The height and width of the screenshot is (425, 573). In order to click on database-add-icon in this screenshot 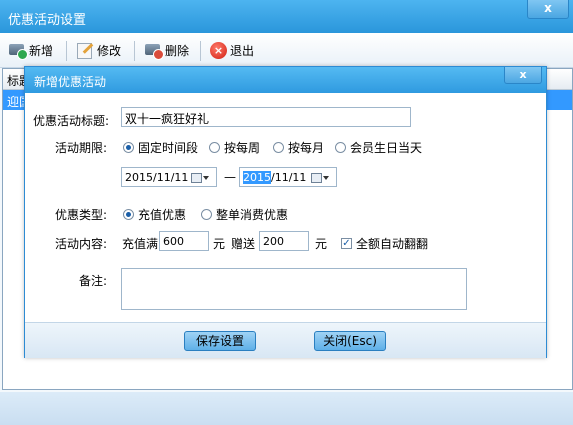, I will do `click(18, 51)`.